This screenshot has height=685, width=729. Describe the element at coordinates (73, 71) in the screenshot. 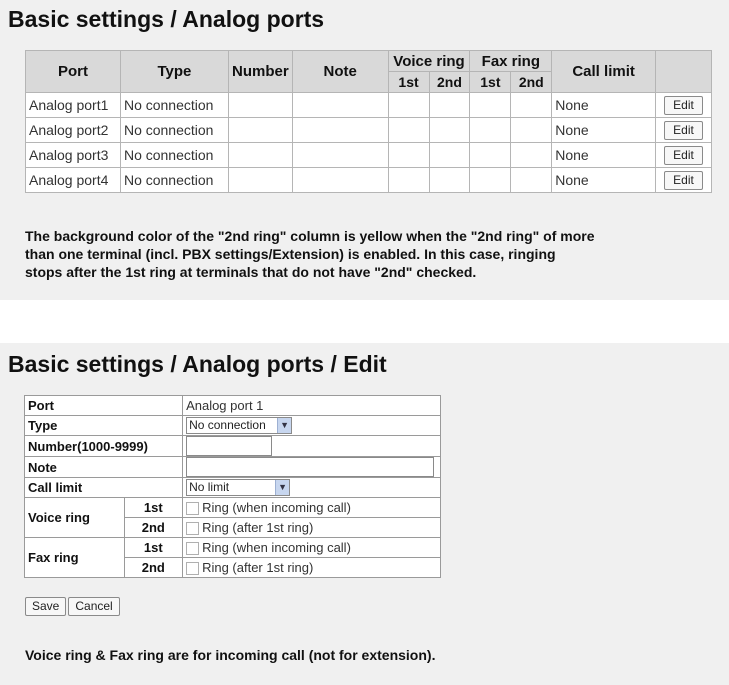

I see `col-header-port: Port` at that location.